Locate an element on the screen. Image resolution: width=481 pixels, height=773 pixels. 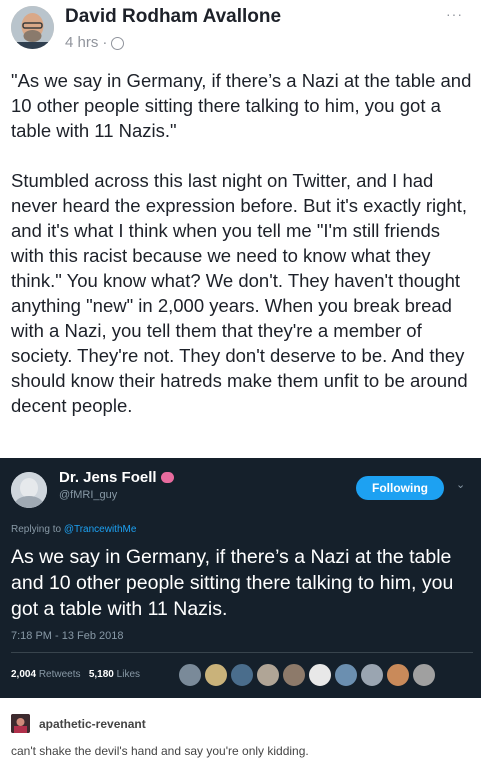
tweet-author-avatar is located at coordinates (29, 490).